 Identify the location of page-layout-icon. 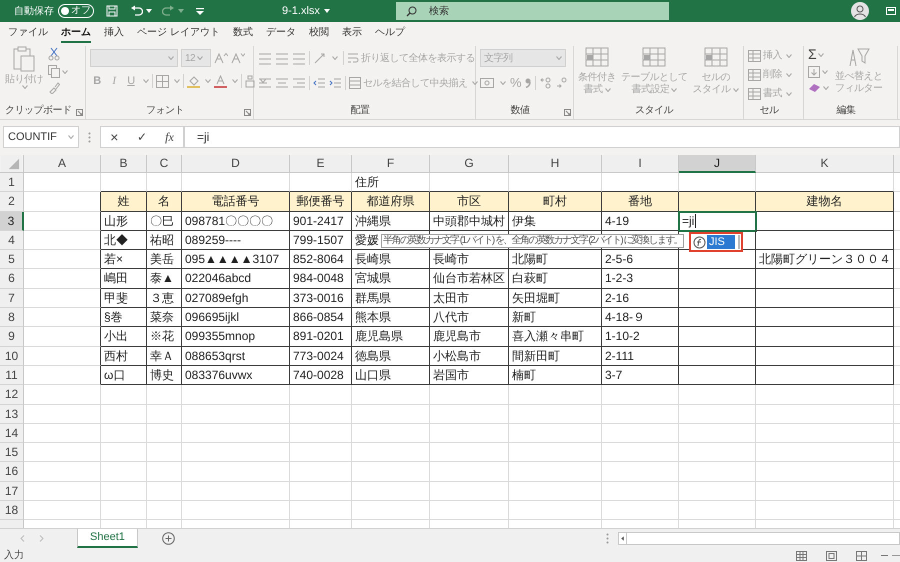
(831, 555).